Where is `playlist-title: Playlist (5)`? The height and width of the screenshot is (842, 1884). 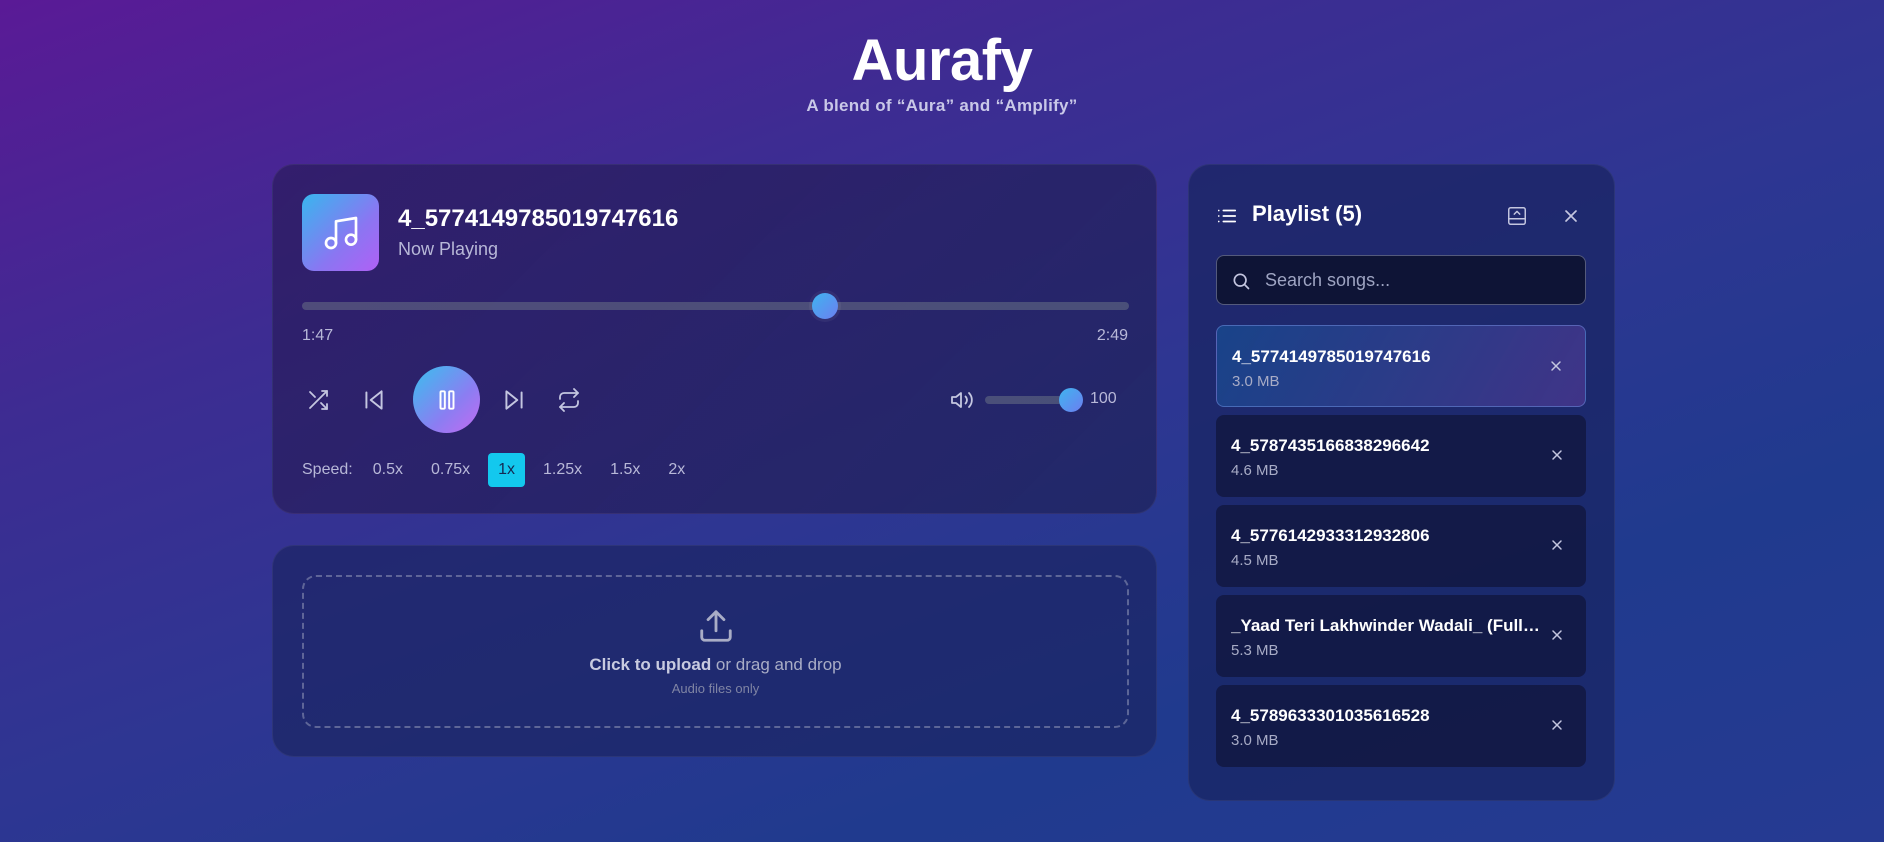
playlist-title: Playlist (5) is located at coordinates (1307, 213).